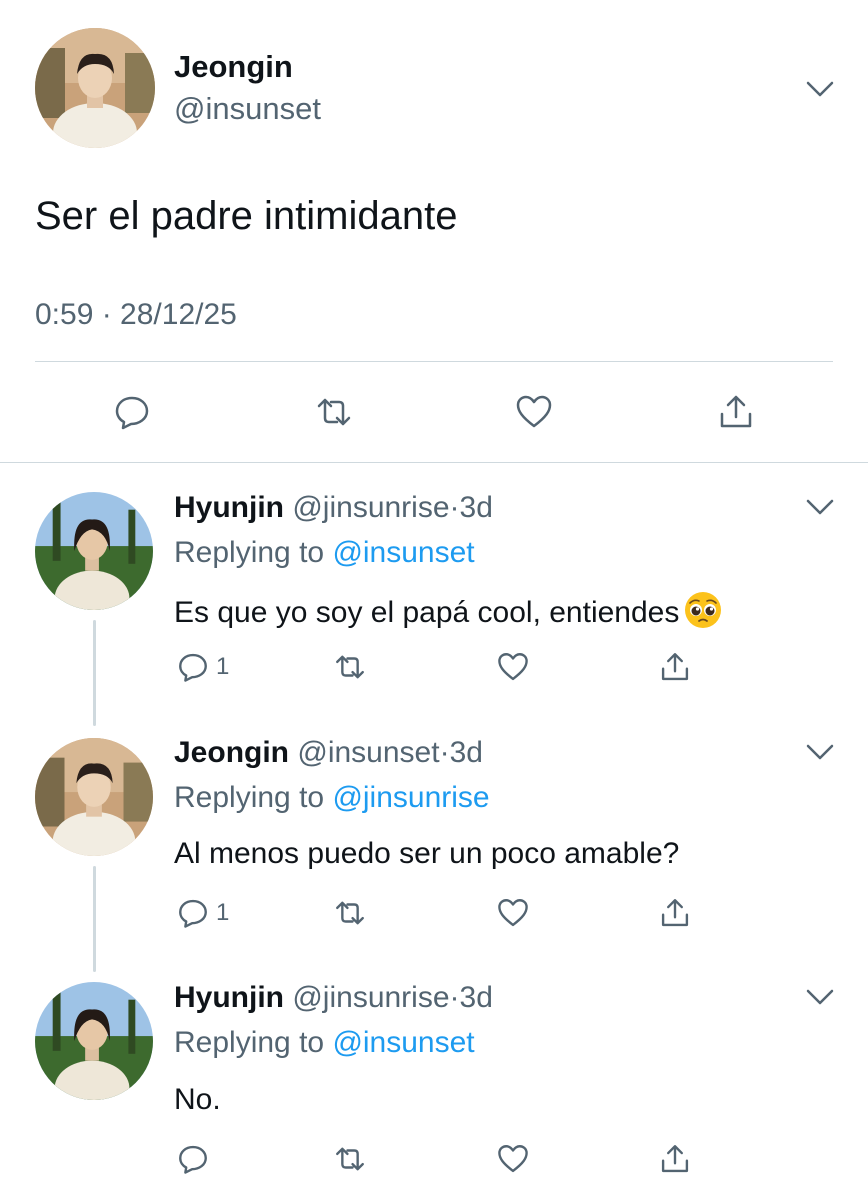  Describe the element at coordinates (410, 797) in the screenshot. I see `replying-to-mention: @jinsunrise` at that location.